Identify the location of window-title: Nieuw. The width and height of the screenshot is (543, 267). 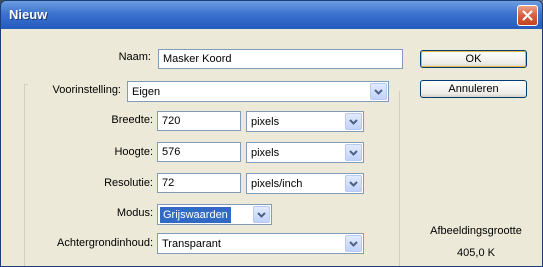
(28, 14).